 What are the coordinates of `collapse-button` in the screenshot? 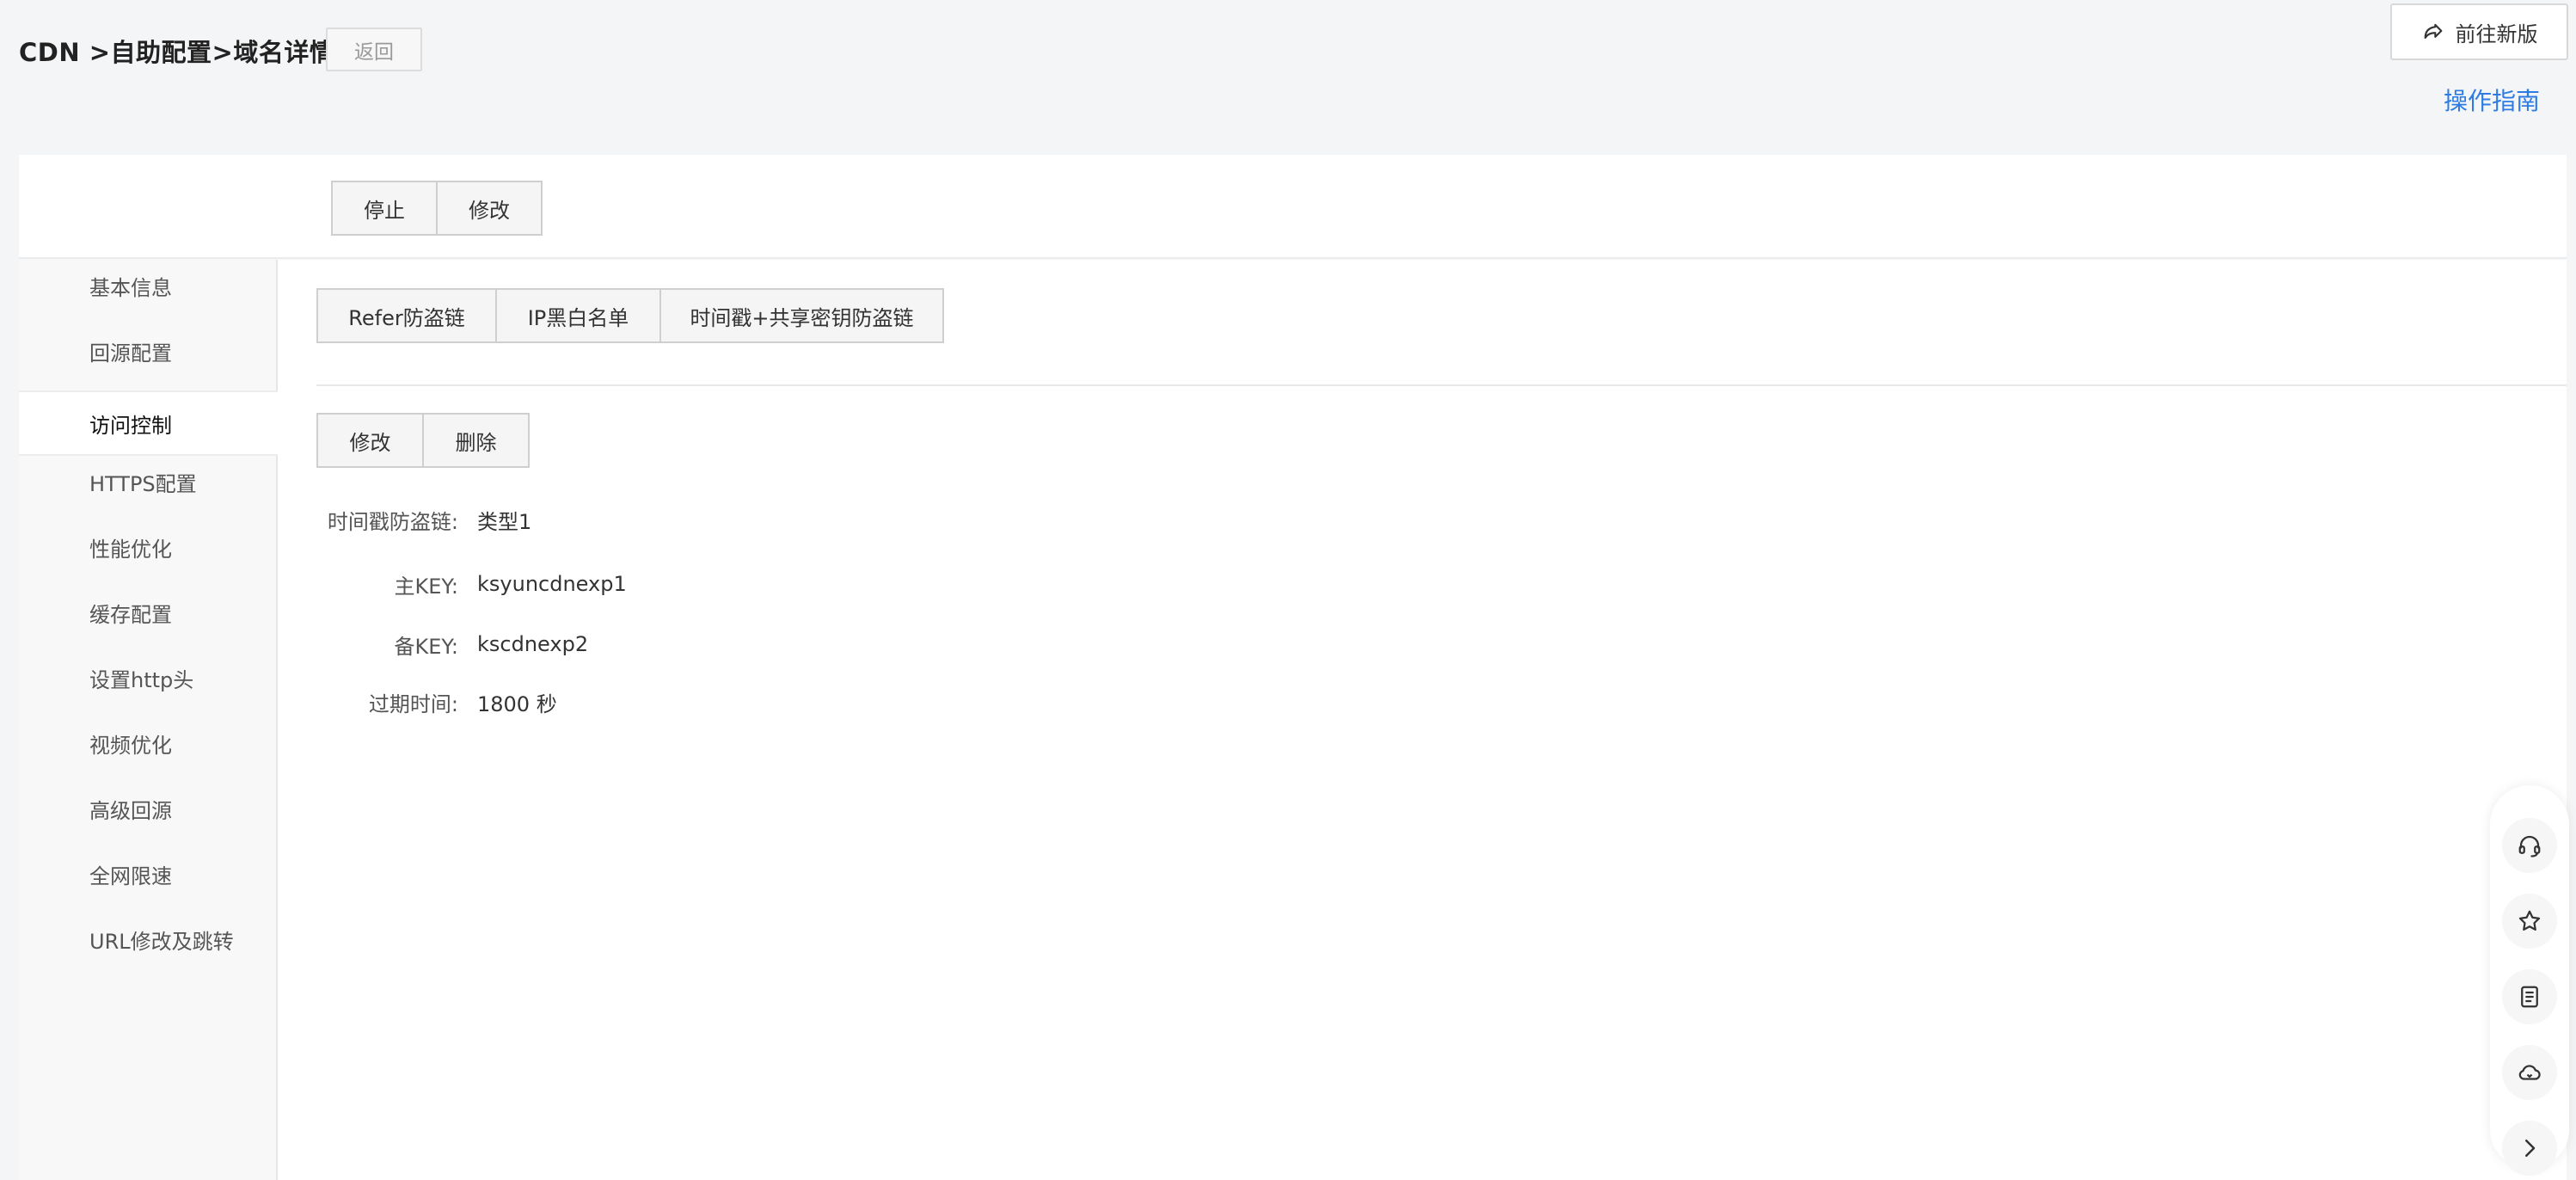 It's located at (2529, 1148).